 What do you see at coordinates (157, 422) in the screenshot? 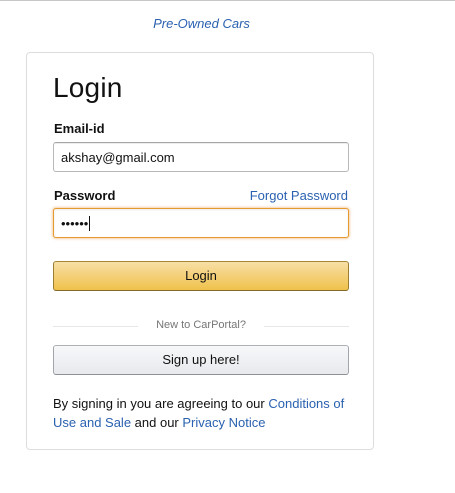
I see `legal-middle-text: and our` at bounding box center [157, 422].